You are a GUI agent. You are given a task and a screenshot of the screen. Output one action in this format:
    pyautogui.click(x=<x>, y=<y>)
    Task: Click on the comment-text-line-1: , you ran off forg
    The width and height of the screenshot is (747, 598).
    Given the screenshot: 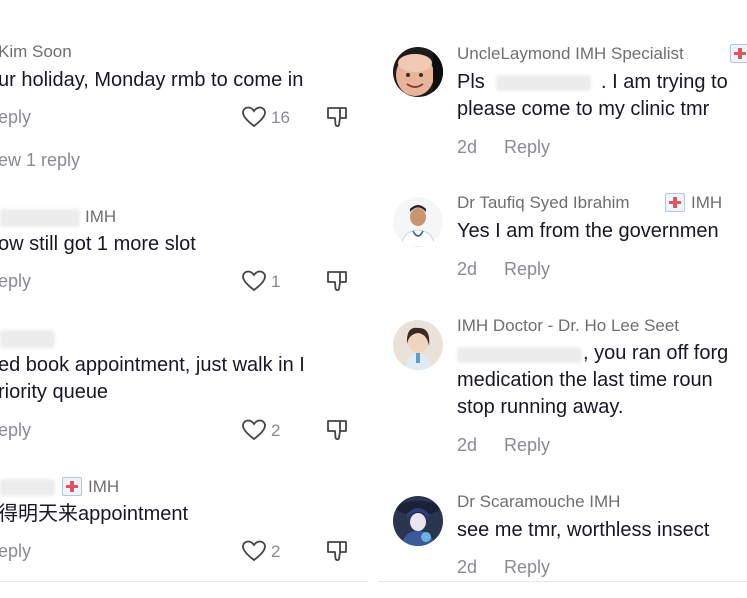 What is the action you would take?
    pyautogui.click(x=656, y=353)
    